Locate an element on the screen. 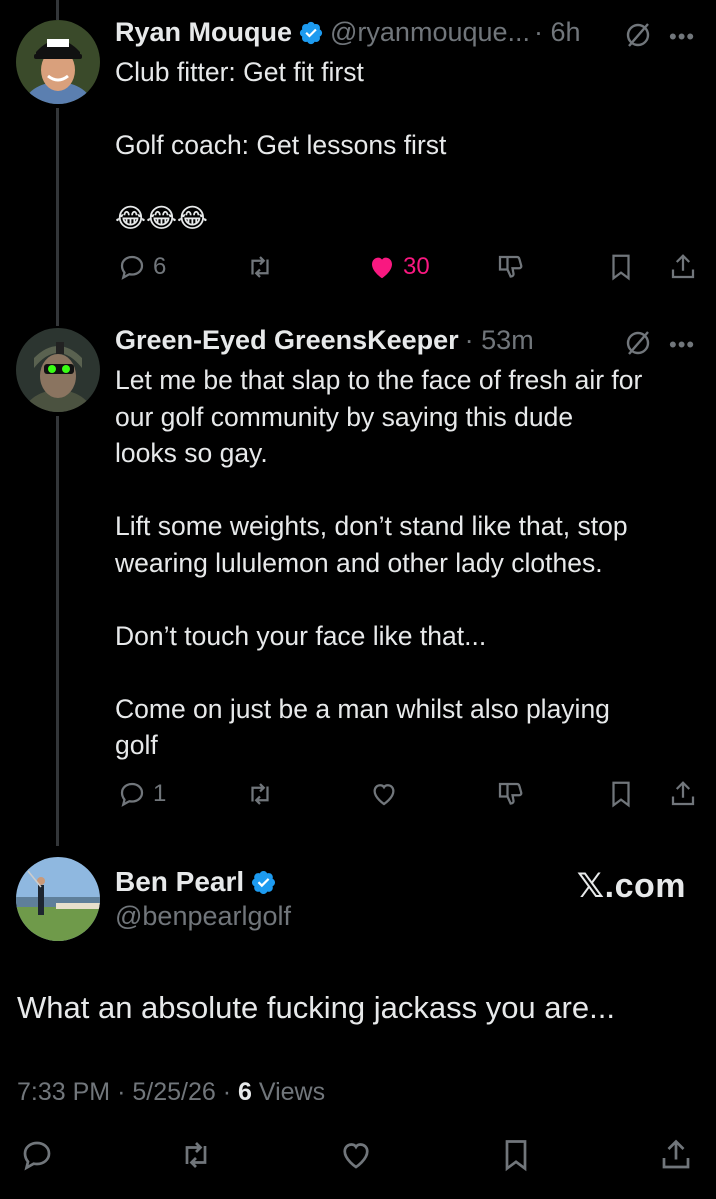  reply-button: 6 is located at coordinates (141, 267).